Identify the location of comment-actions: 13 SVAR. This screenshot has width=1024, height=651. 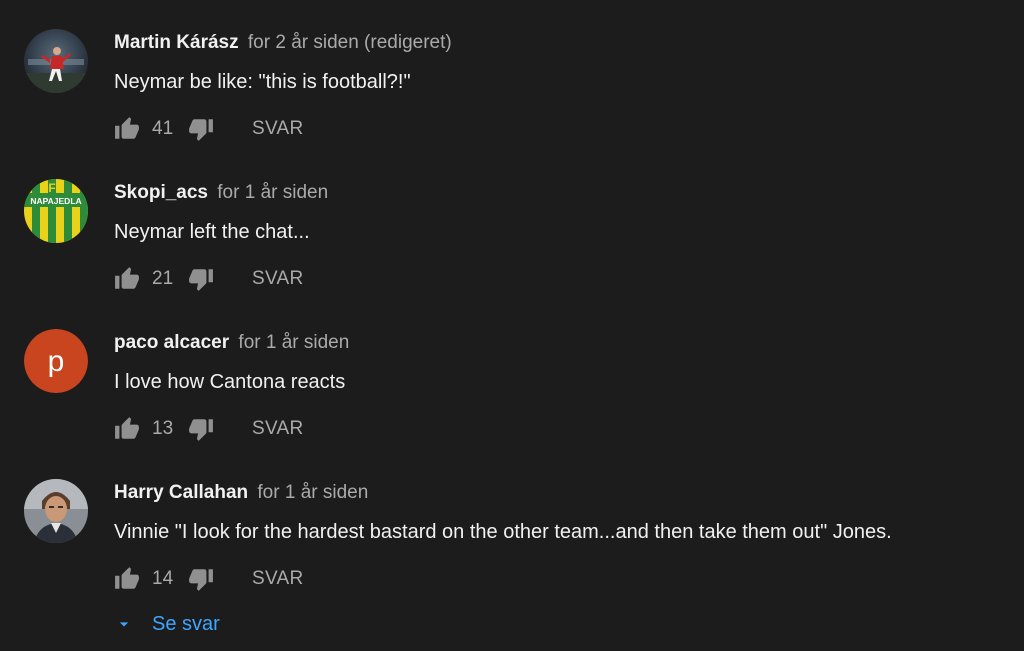
(209, 429).